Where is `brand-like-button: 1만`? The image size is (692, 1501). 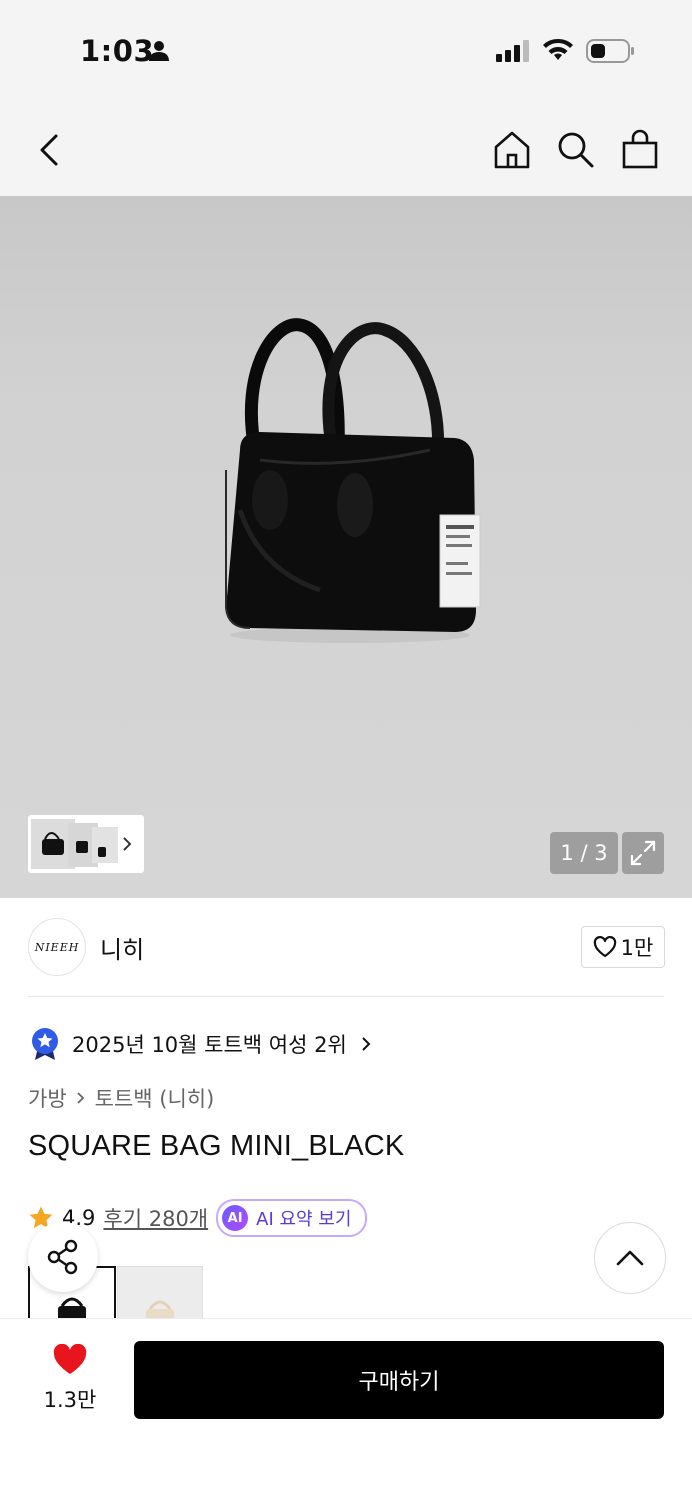 brand-like-button: 1만 is located at coordinates (623, 947).